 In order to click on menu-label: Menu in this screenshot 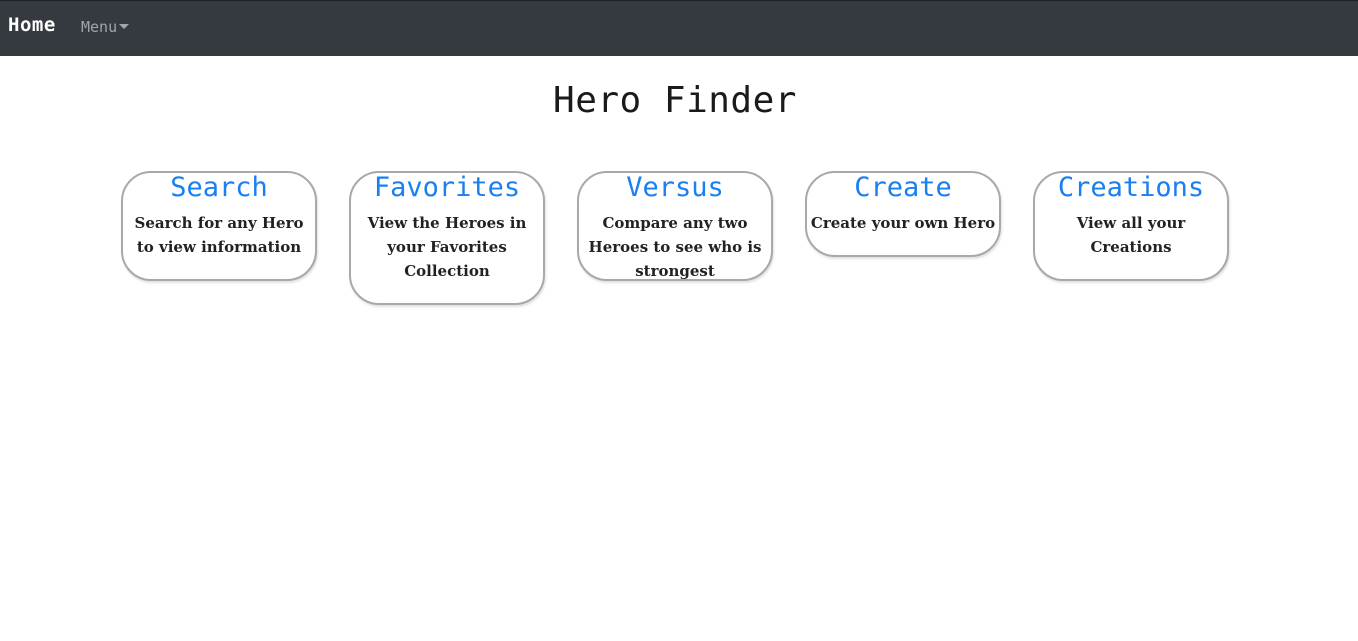, I will do `click(99, 27)`.